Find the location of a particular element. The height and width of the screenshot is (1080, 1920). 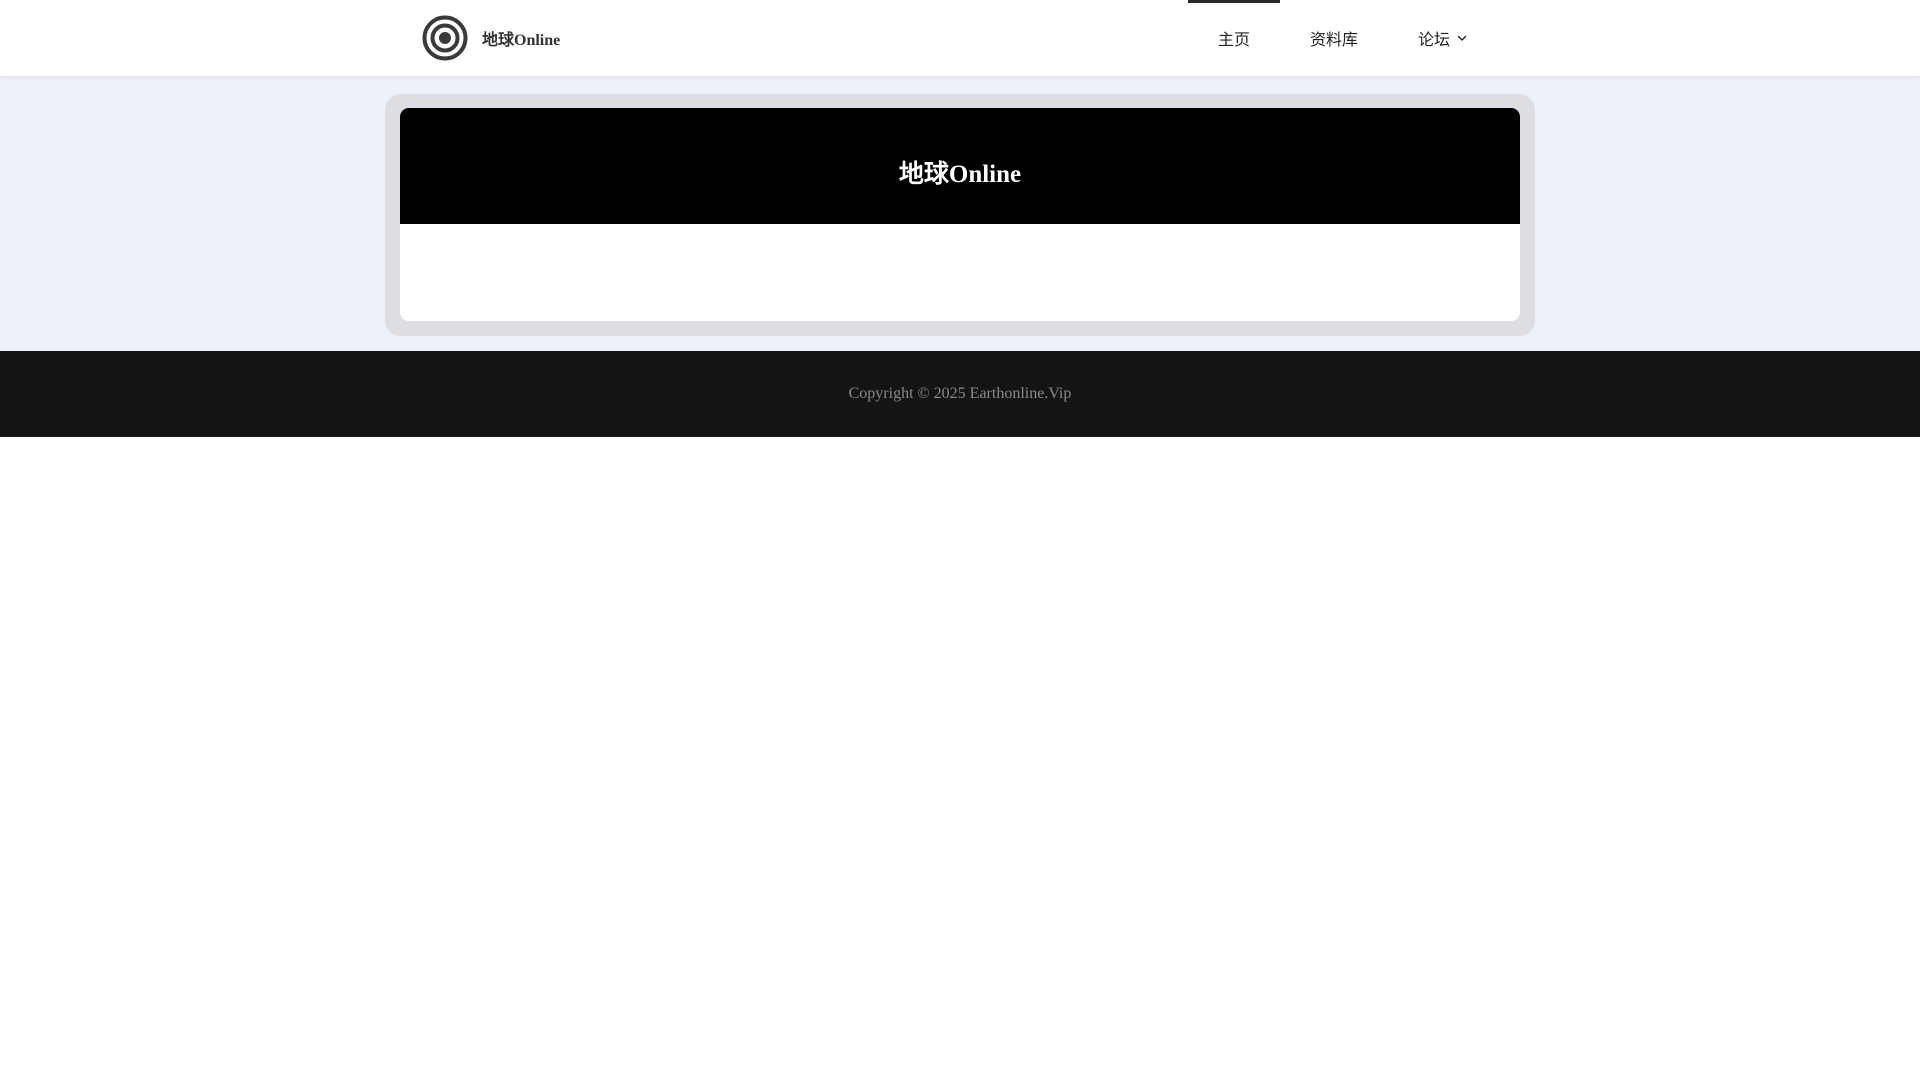

hero-title: 地球Online is located at coordinates (960, 174).